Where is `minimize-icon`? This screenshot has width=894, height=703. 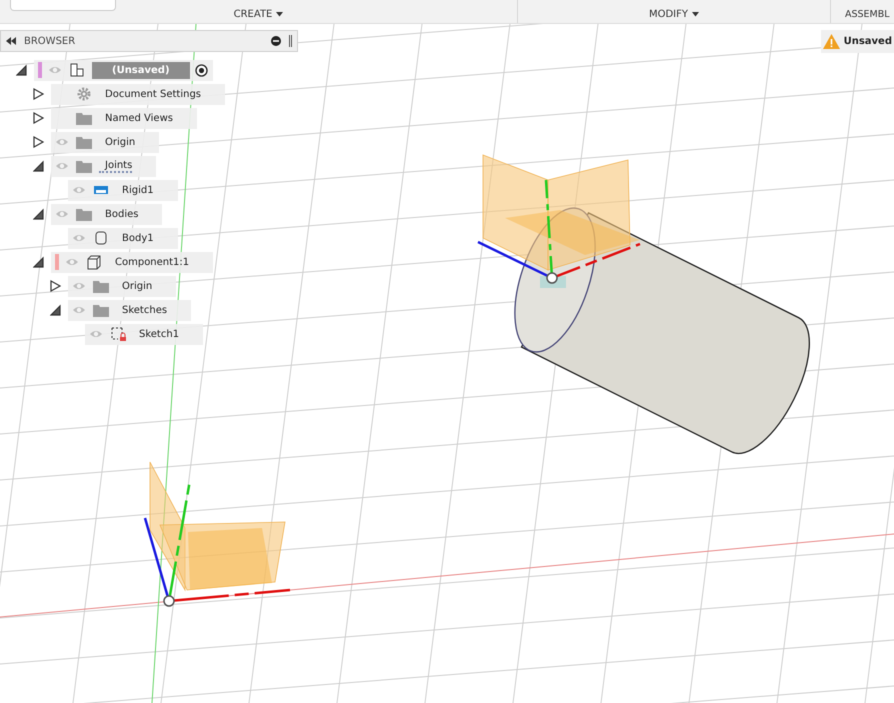
minimize-icon is located at coordinates (276, 41).